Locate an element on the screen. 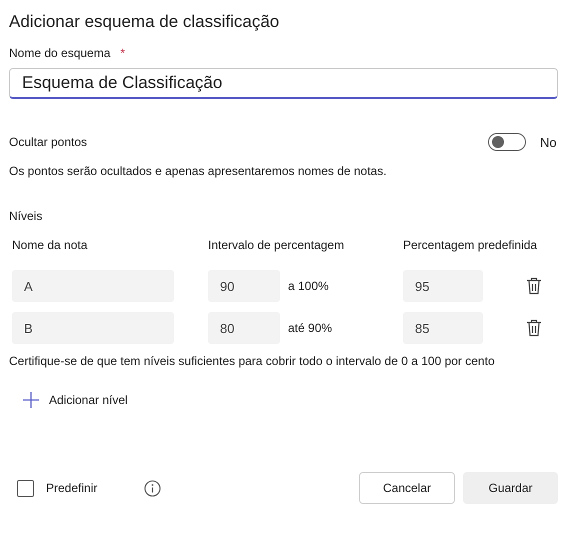 This screenshot has height=536, width=574. checkbox is located at coordinates (25, 488).